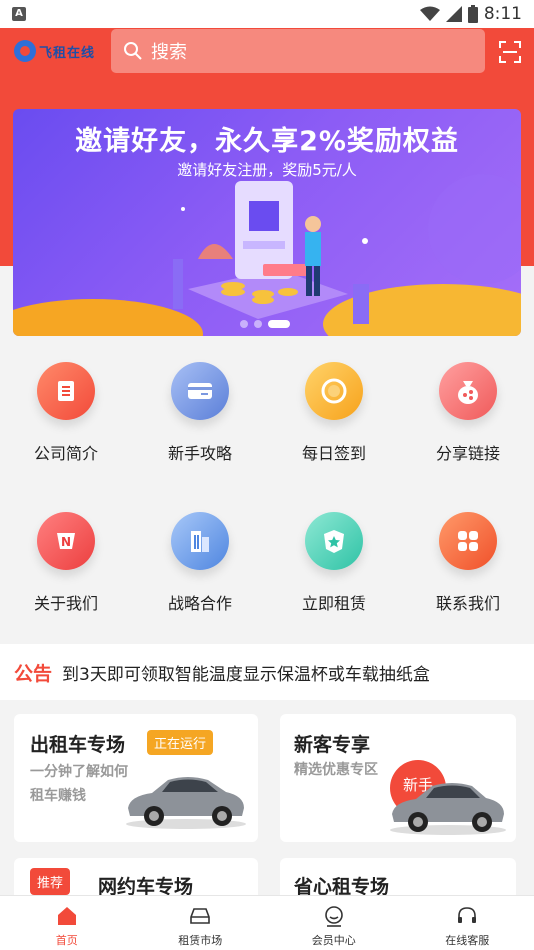 The width and height of the screenshot is (534, 950). Describe the element at coordinates (265, 324) in the screenshot. I see `banner-pagination` at that location.